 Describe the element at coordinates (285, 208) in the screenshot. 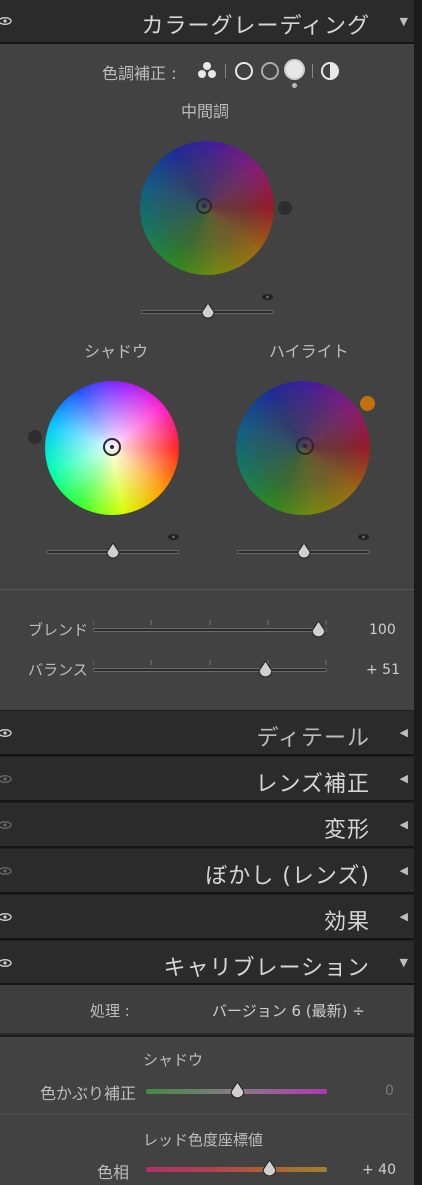

I see `midtones-saturation-dot` at that location.